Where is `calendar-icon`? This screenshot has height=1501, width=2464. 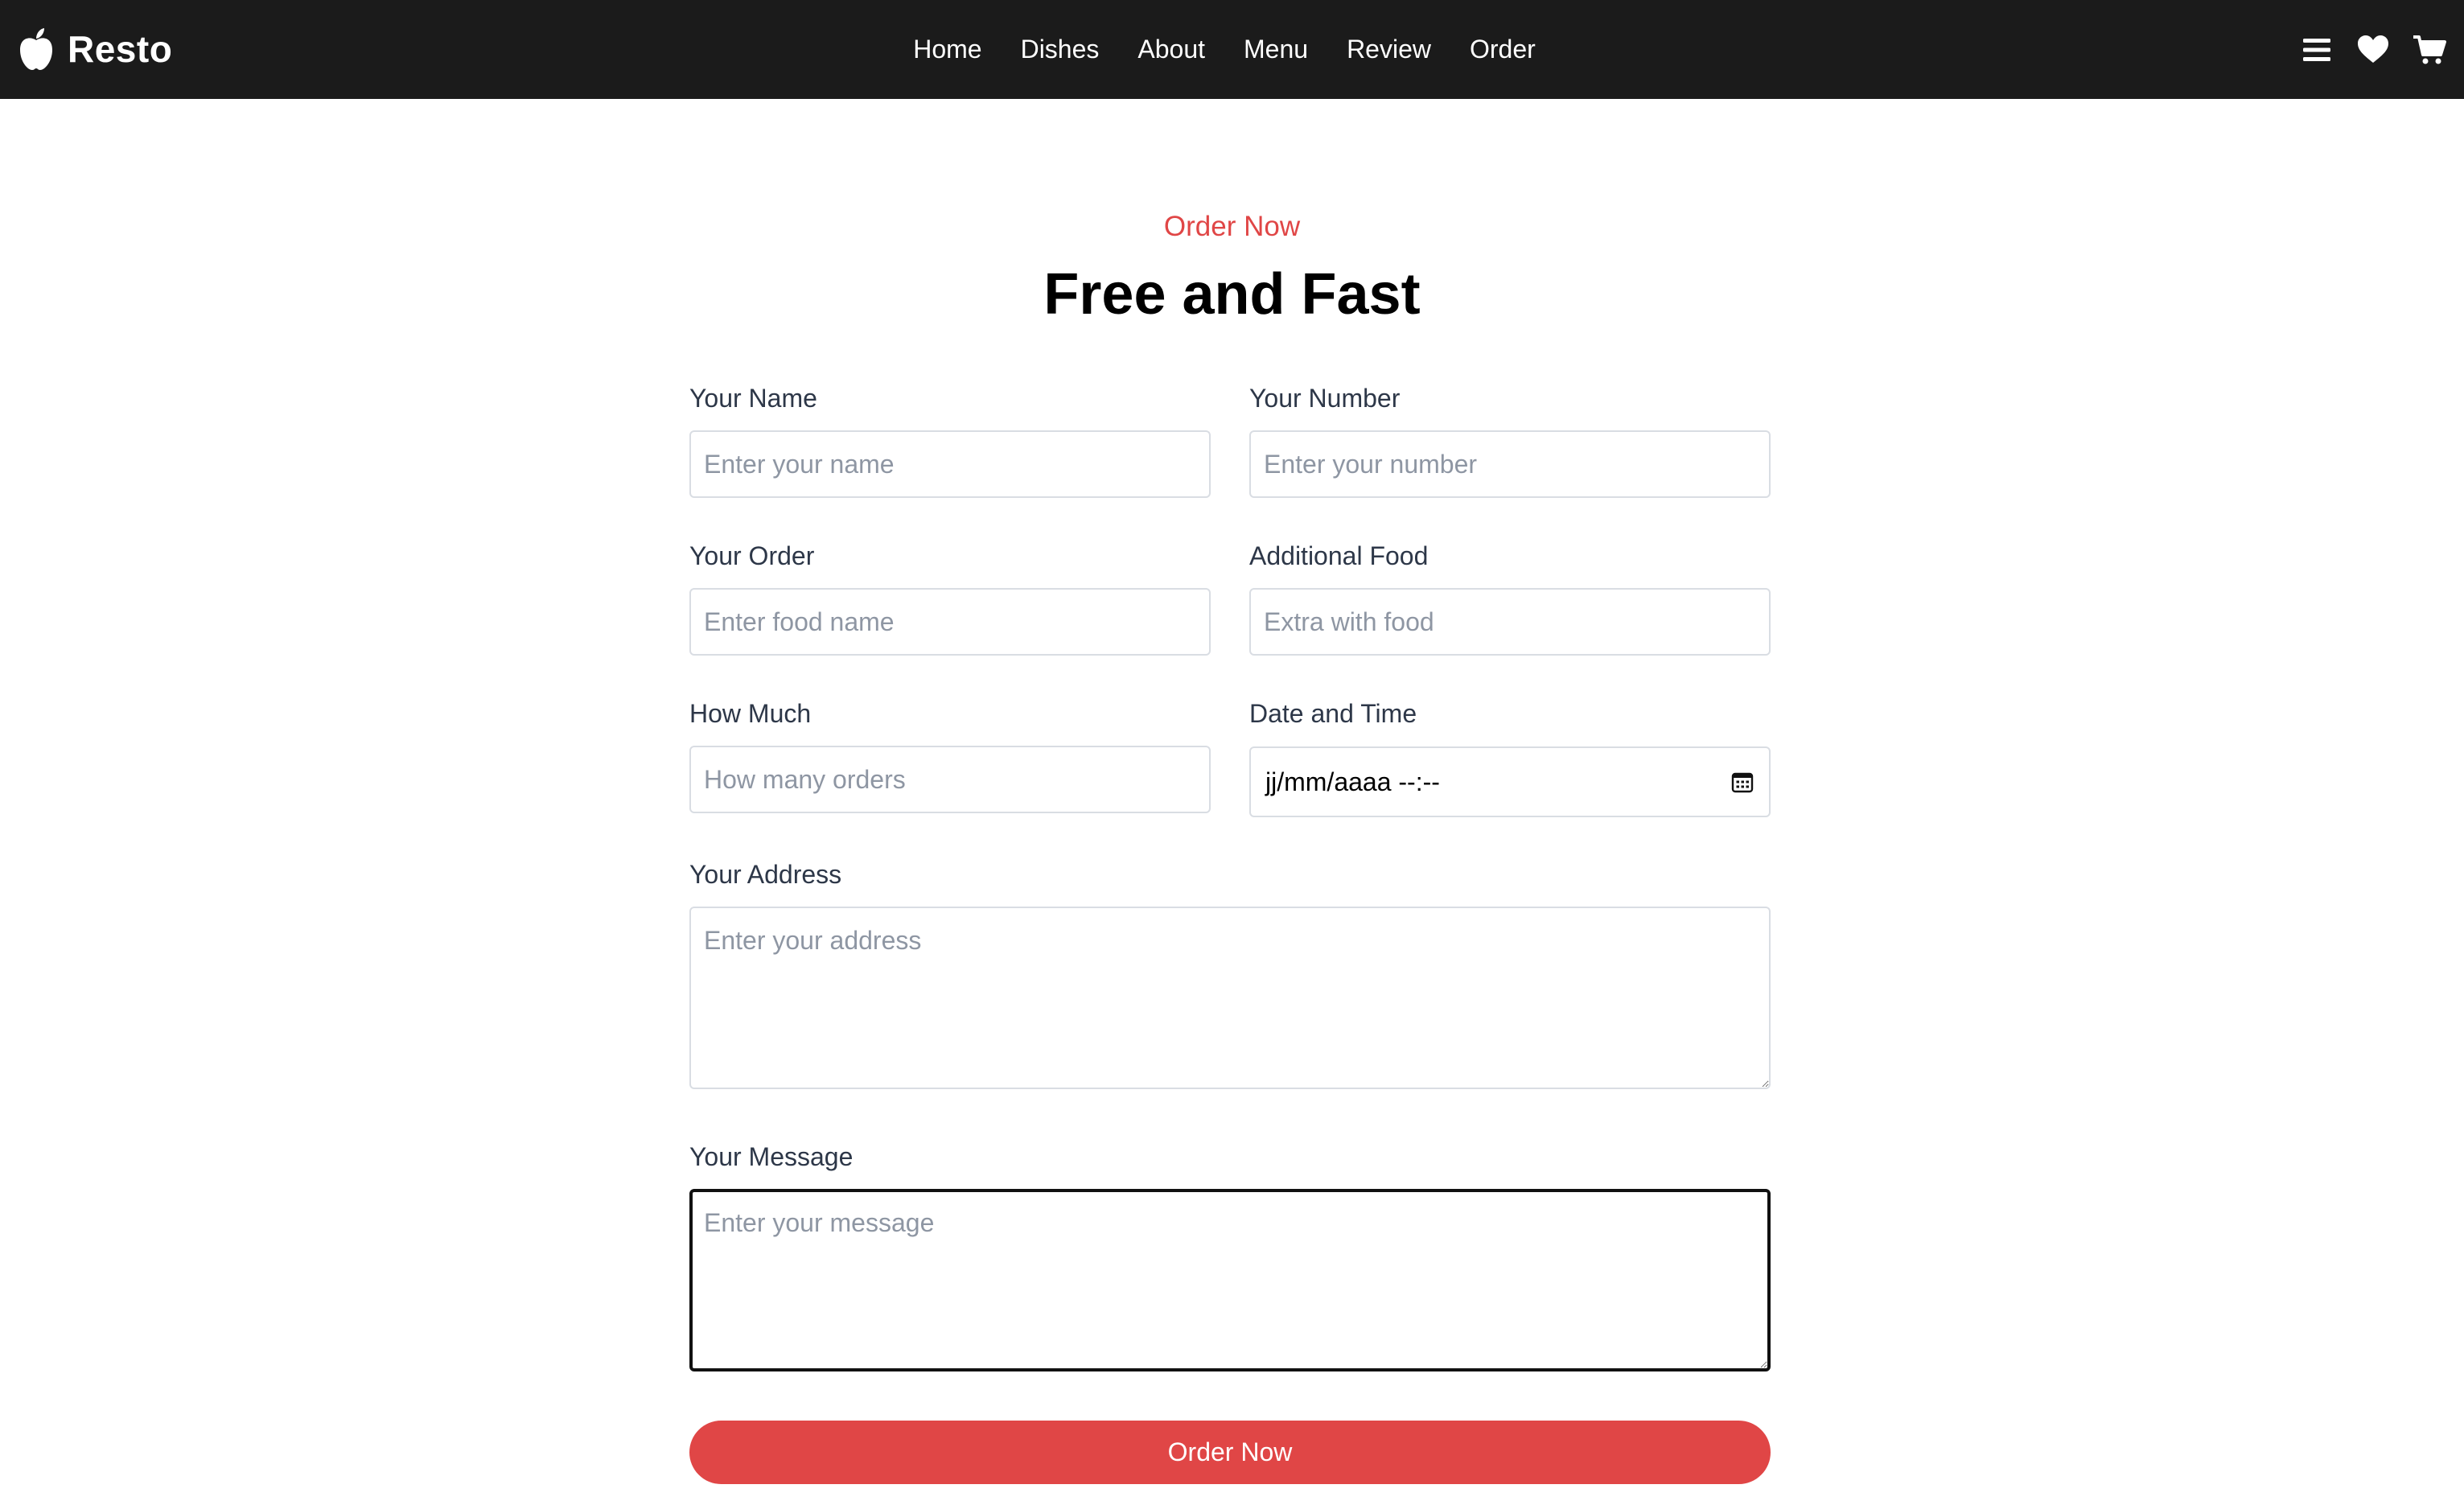
calendar-icon is located at coordinates (1742, 782).